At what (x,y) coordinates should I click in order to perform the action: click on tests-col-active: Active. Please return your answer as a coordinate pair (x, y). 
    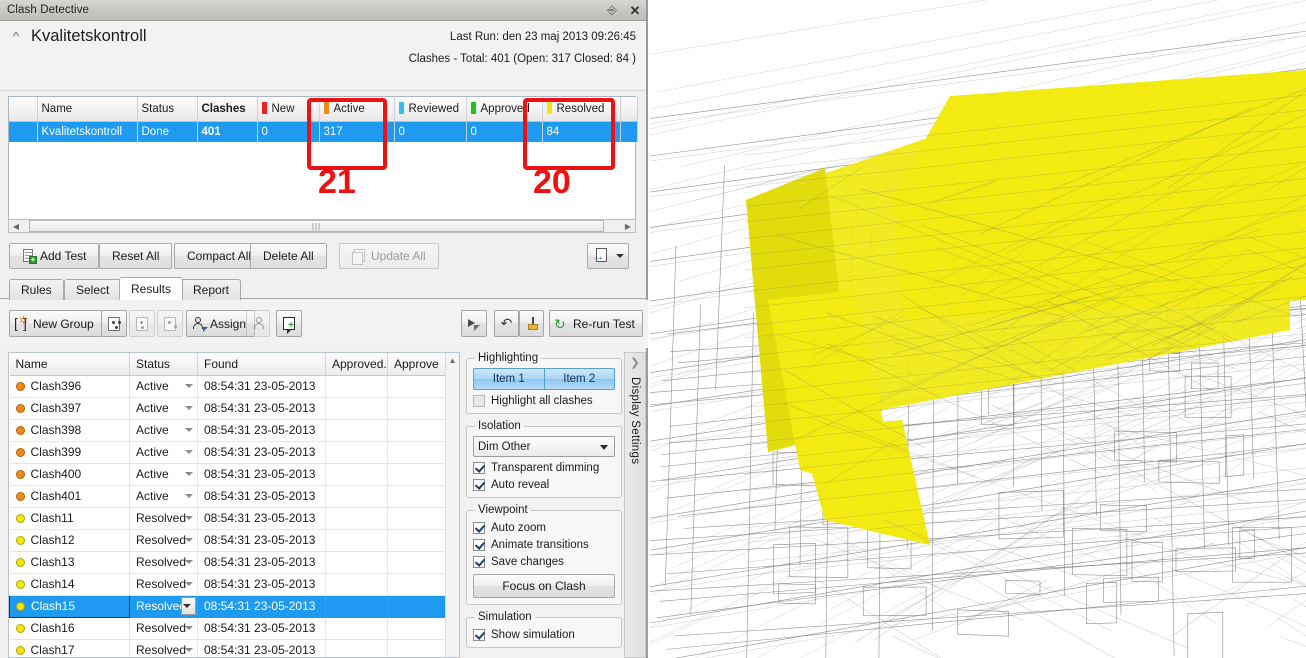
    Looking at the image, I should click on (357, 109).